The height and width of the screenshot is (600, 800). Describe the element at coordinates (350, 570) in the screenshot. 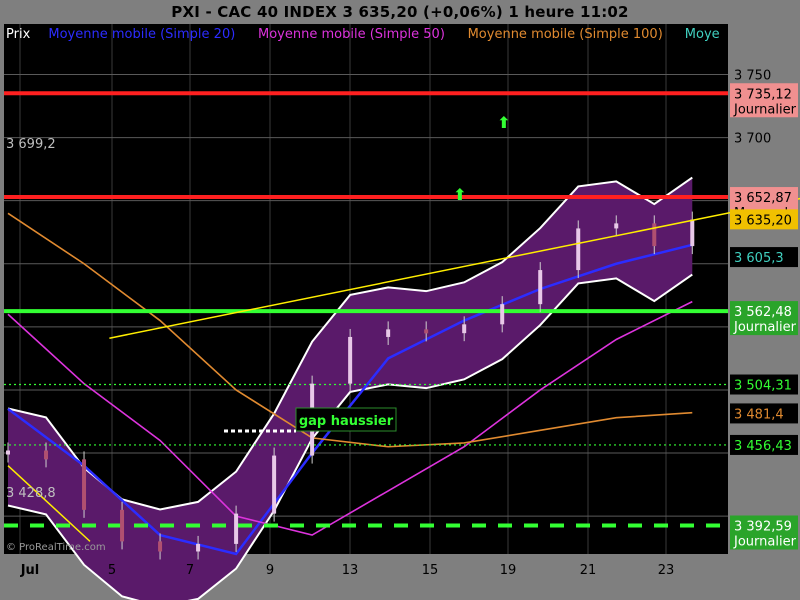

I see `x-tick-label: 13` at that location.